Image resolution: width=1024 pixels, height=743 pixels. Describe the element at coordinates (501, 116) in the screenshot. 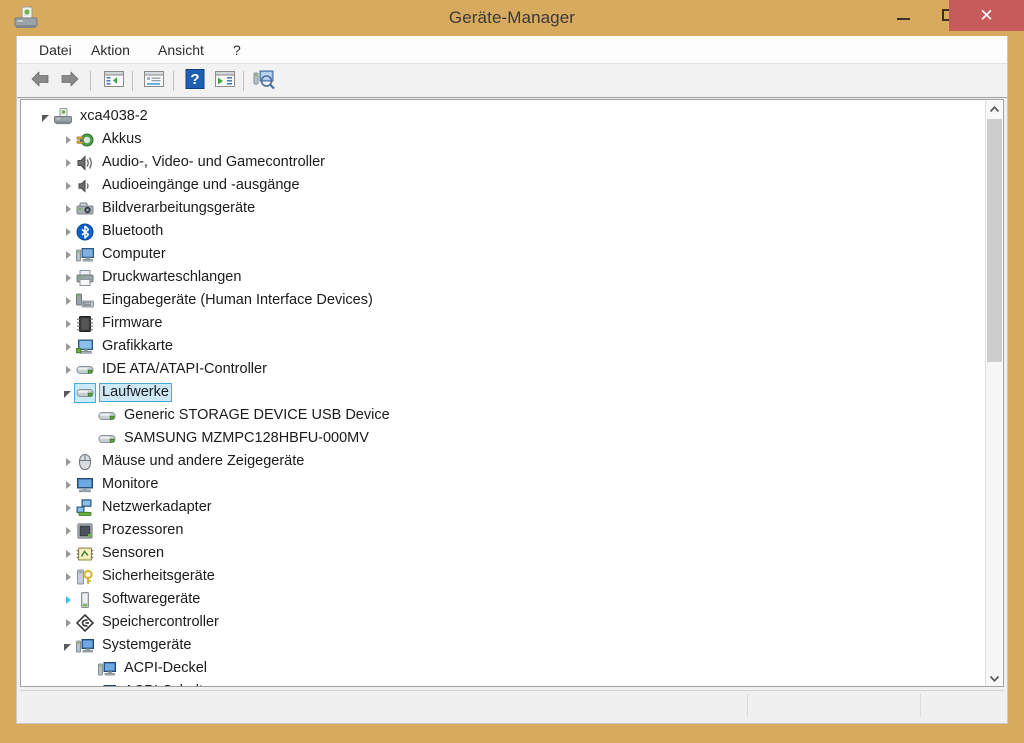

I see `tree-item-xca4038-2: xca4038-2` at that location.